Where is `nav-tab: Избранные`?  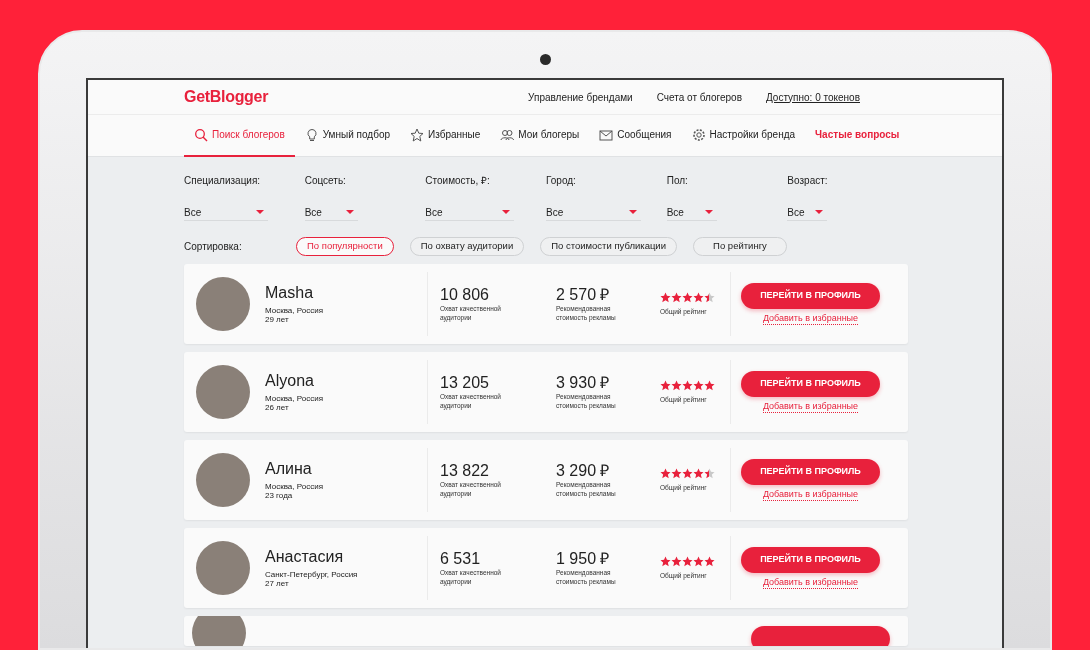 nav-tab: Избранные is located at coordinates (445, 135).